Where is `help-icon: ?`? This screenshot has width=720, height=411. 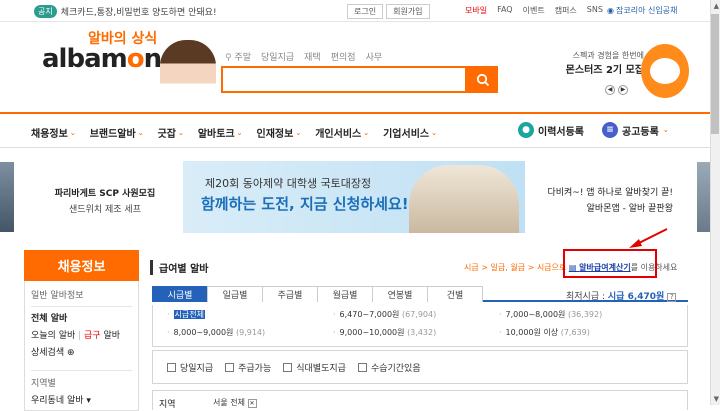 help-icon: ? is located at coordinates (672, 297).